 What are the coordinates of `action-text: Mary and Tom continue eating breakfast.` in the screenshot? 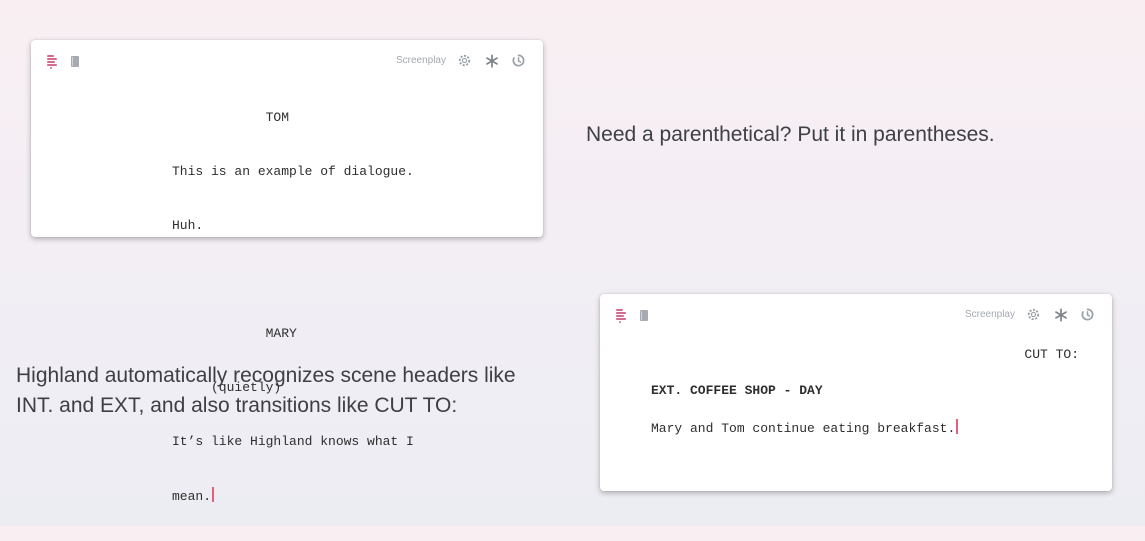 It's located at (803, 428).